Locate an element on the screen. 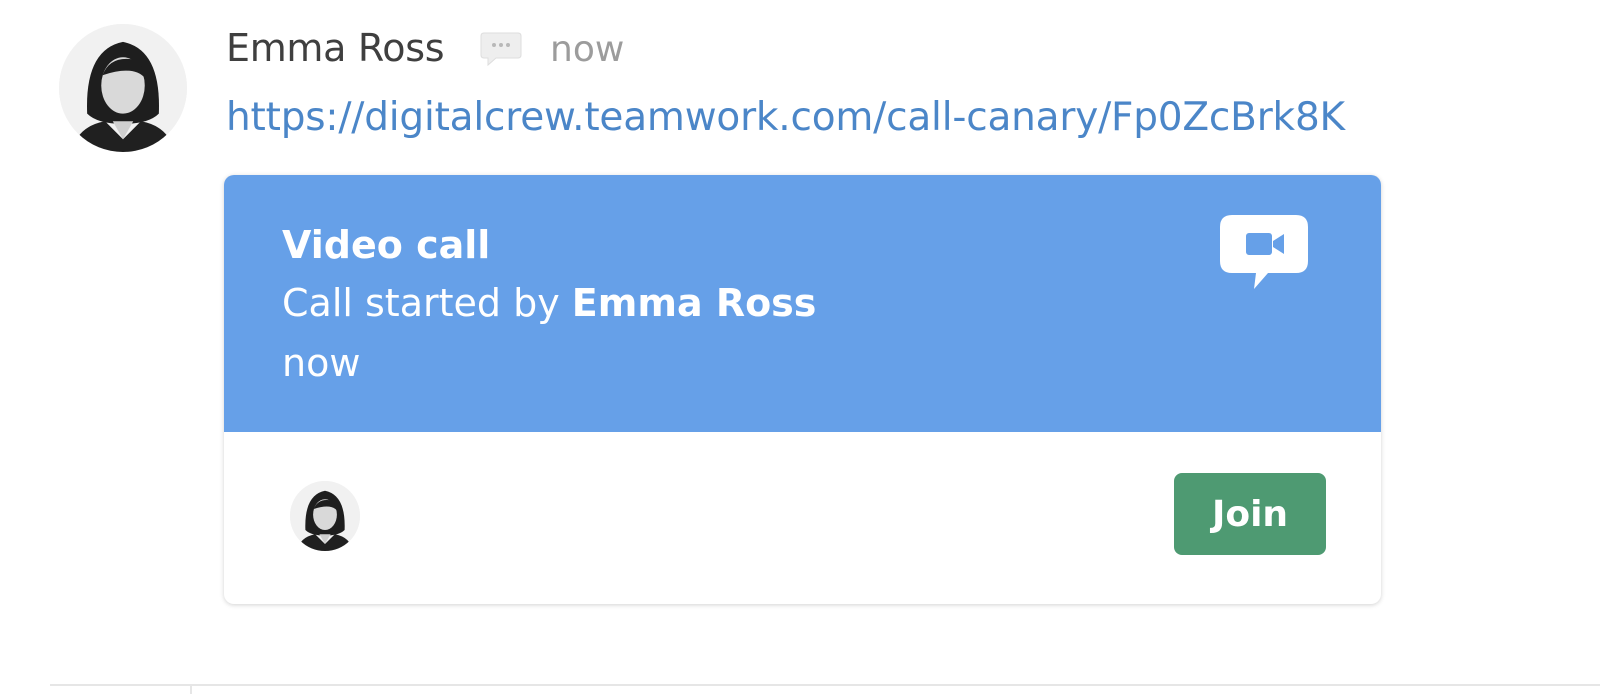  message-composer-border is located at coordinates (825, 685).